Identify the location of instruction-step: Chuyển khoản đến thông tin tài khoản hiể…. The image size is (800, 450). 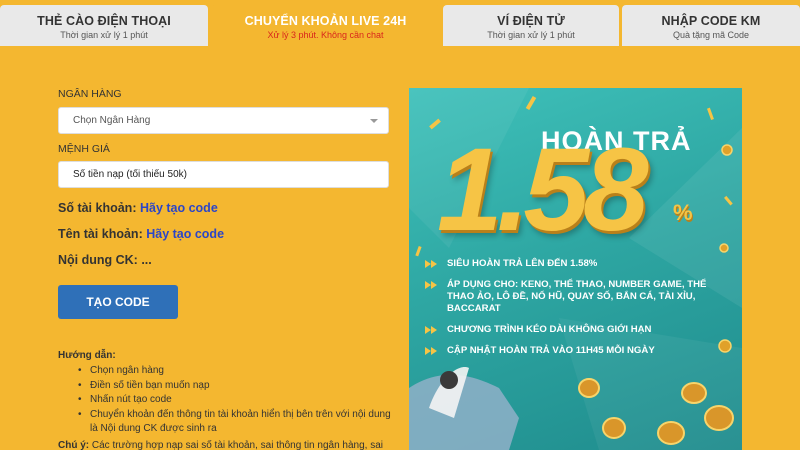
(235, 422).